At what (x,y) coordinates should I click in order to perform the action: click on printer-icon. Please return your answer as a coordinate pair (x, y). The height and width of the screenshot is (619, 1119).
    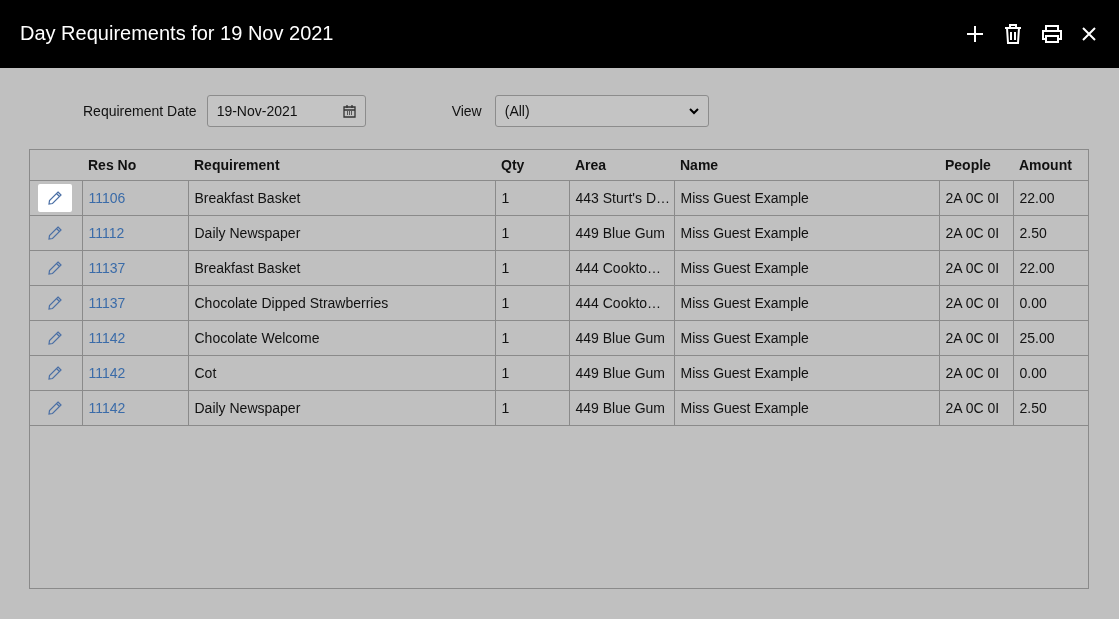
    Looking at the image, I should click on (1052, 34).